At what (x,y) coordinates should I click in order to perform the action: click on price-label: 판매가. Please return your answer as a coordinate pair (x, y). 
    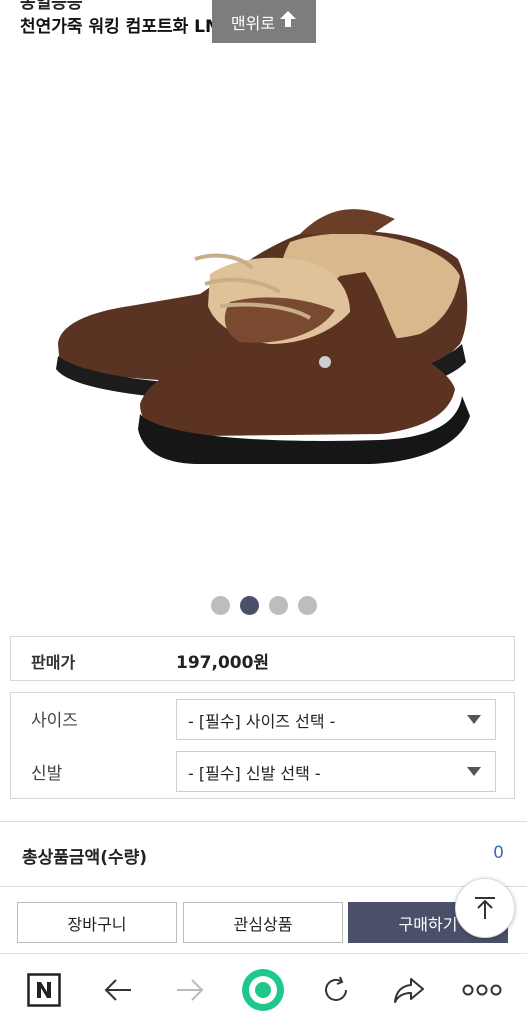
    Looking at the image, I should click on (53, 662).